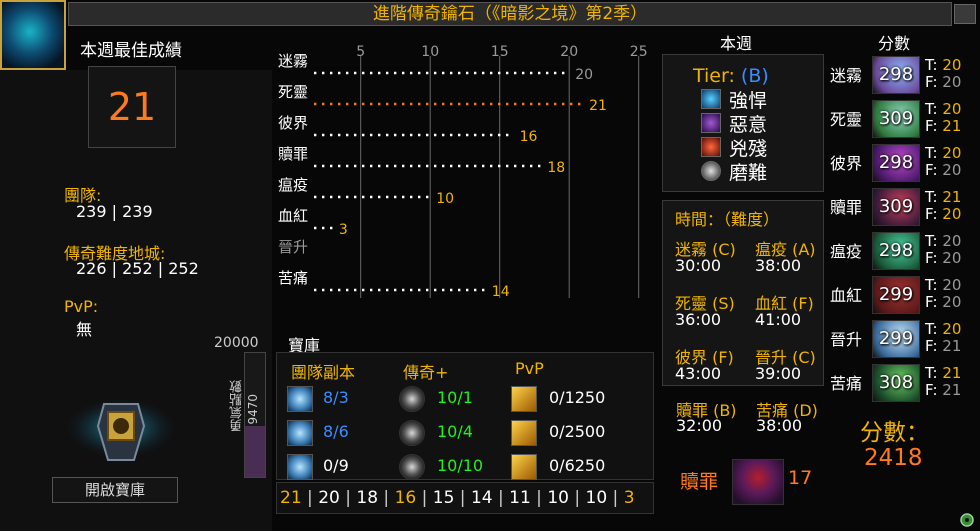 This screenshot has width=980, height=531. Describe the element at coordinates (699, 482) in the screenshot. I see `best-run-dungeon: 贖罪` at that location.